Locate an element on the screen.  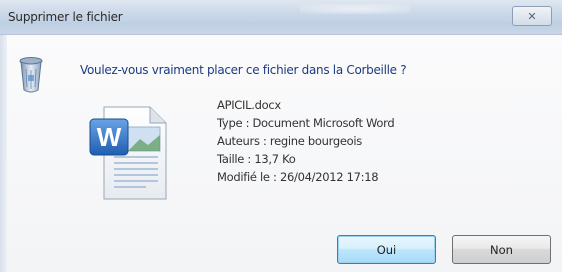
file-name: APICIL.docx is located at coordinates (249, 105).